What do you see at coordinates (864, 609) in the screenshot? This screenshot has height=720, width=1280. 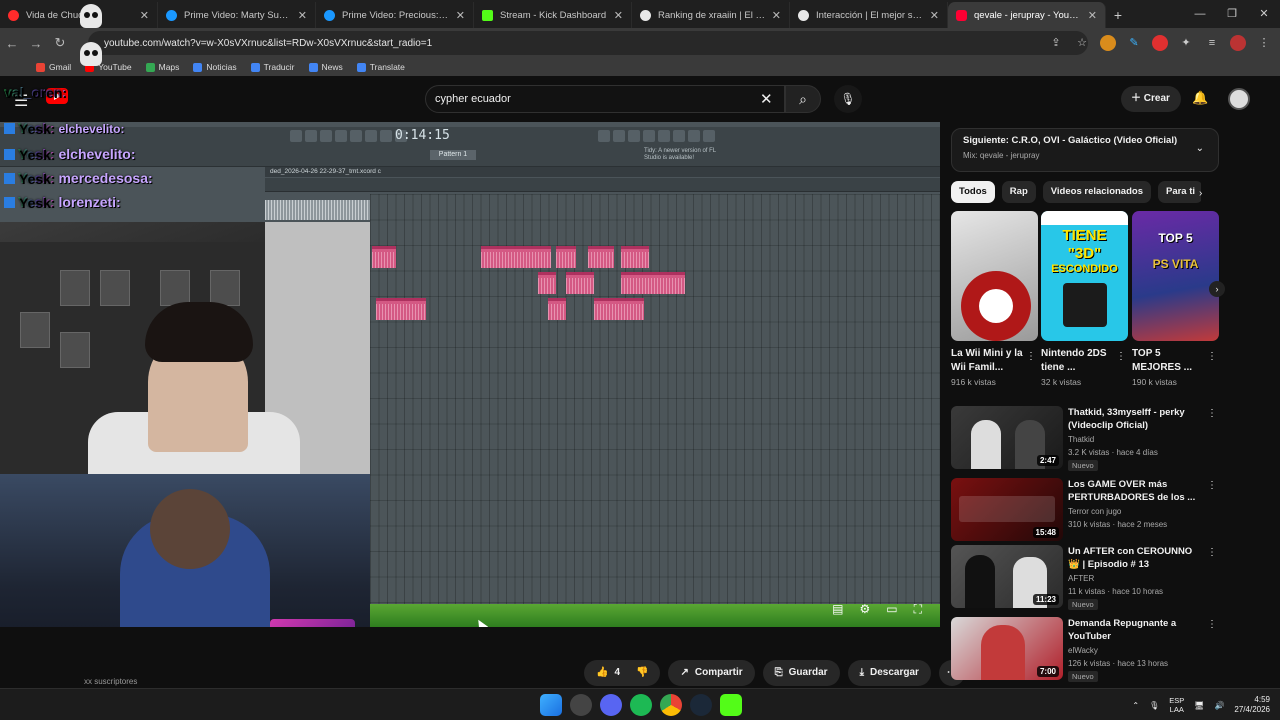 I see `settings-gear-icon: ⚙` at bounding box center [864, 609].